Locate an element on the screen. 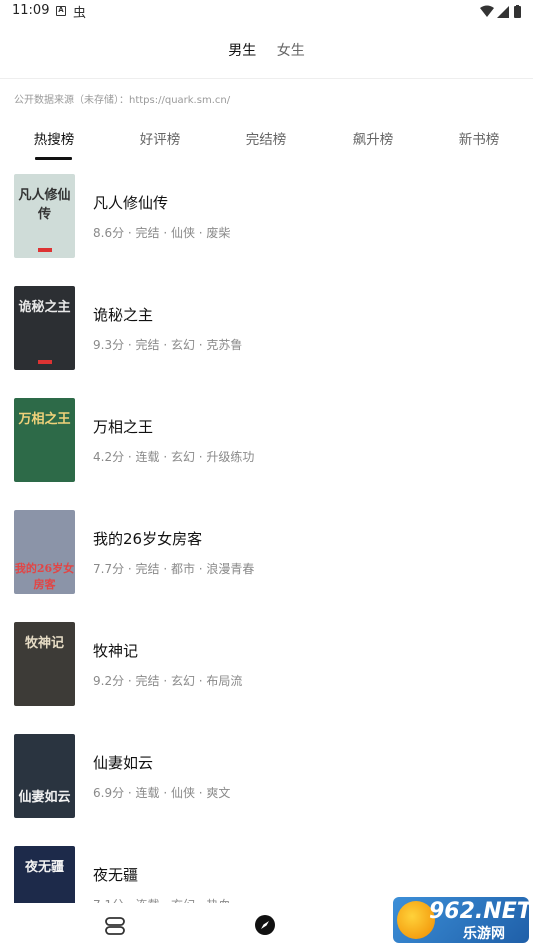 Image resolution: width=533 pixels, height=947 pixels. book-item: 万相之王 万相之王 4.2分 · 连载 · 玄幻 · 升级练功 is located at coordinates (266, 454).